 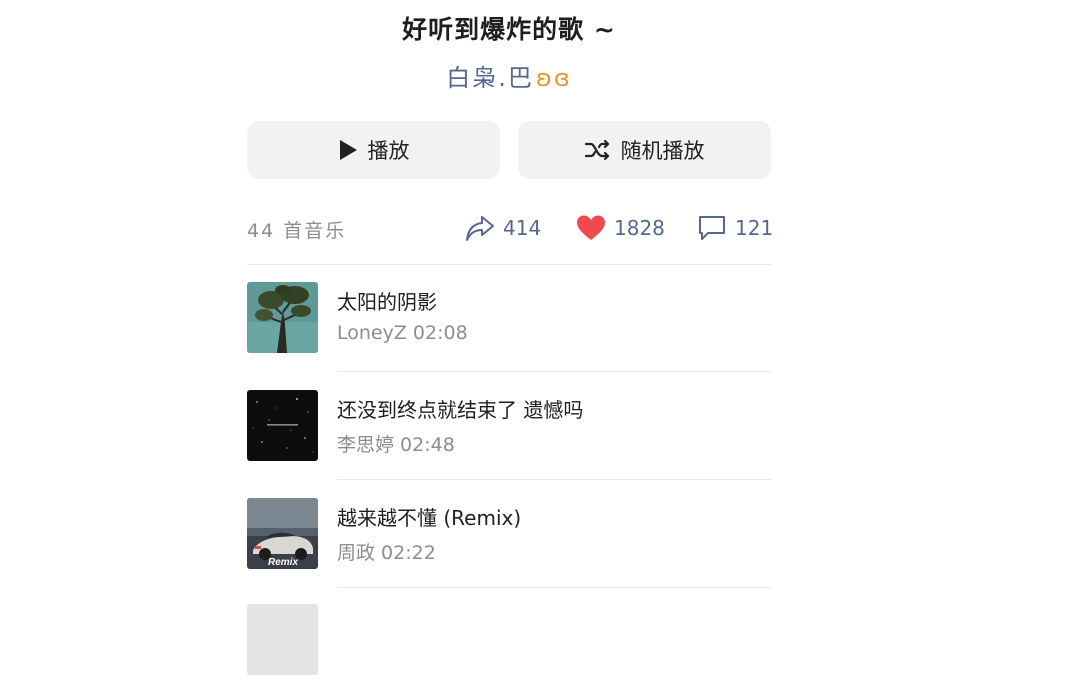 What do you see at coordinates (282, 317) in the screenshot?
I see `song-cover-tree` at bounding box center [282, 317].